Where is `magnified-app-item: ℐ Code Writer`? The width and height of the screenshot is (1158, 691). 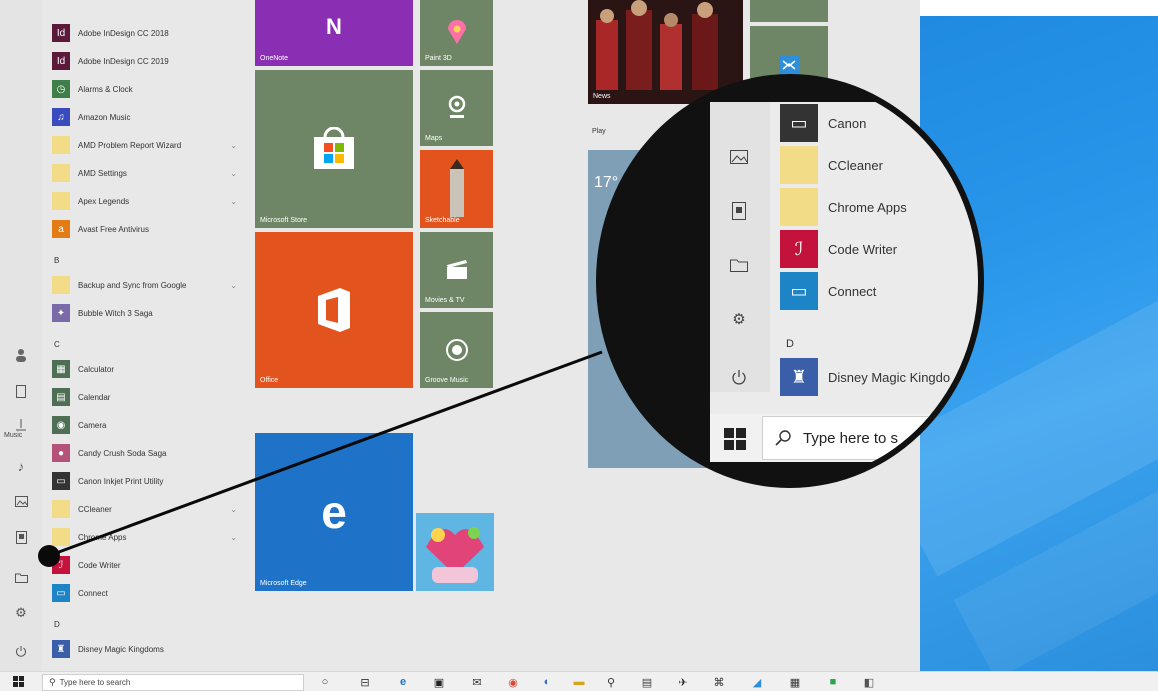
magnified-app-item: ℐ Code Writer is located at coordinates (838, 249).